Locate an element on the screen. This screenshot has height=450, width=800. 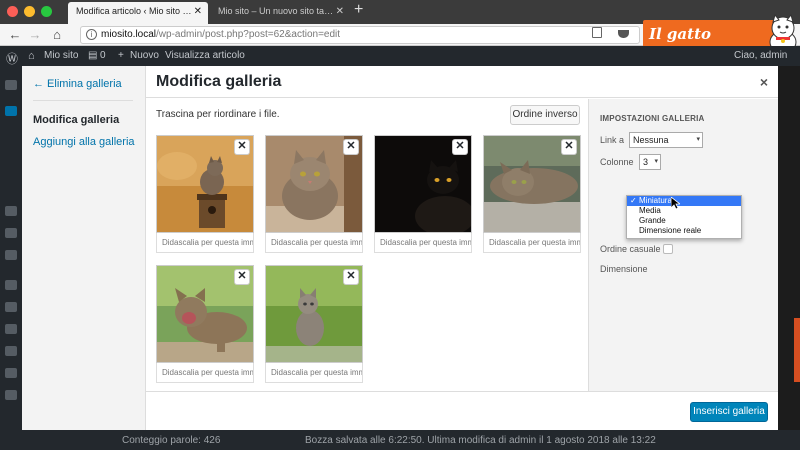
select-arrow-icon: ▾ is located at coordinates (656, 161).